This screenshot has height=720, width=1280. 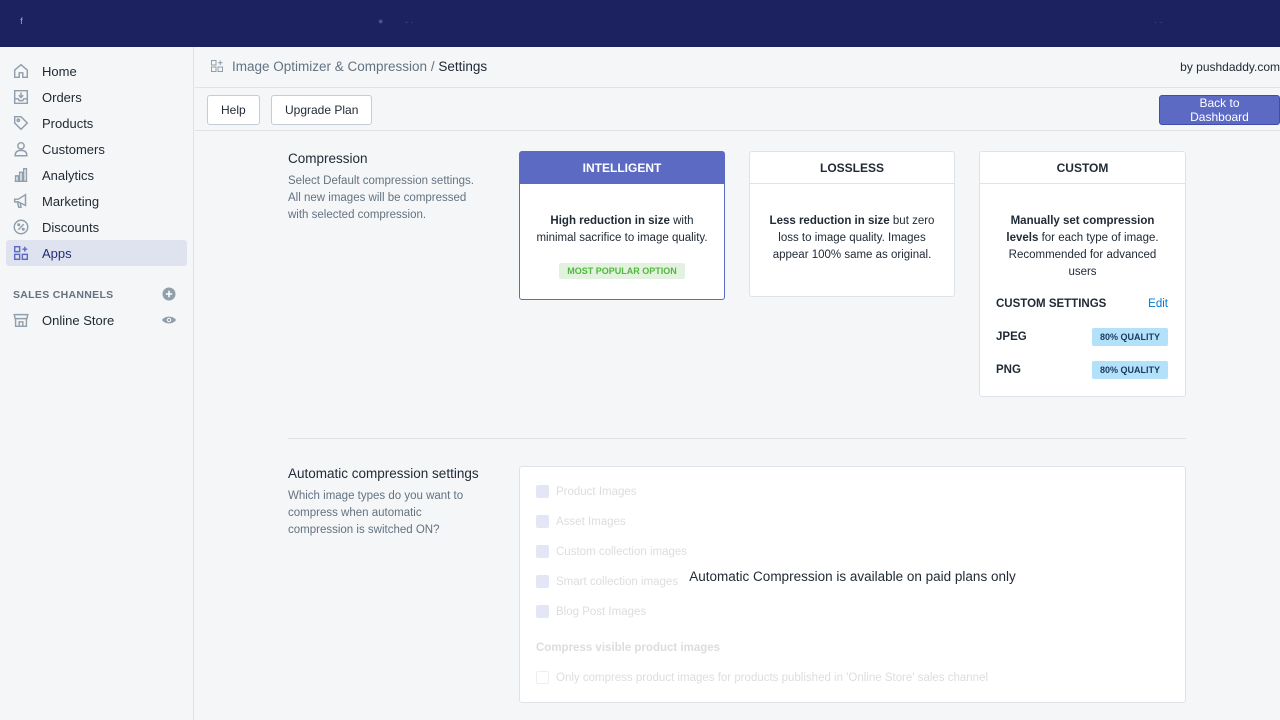 What do you see at coordinates (1082, 168) in the screenshot?
I see `custom-title: CUSTOM` at bounding box center [1082, 168].